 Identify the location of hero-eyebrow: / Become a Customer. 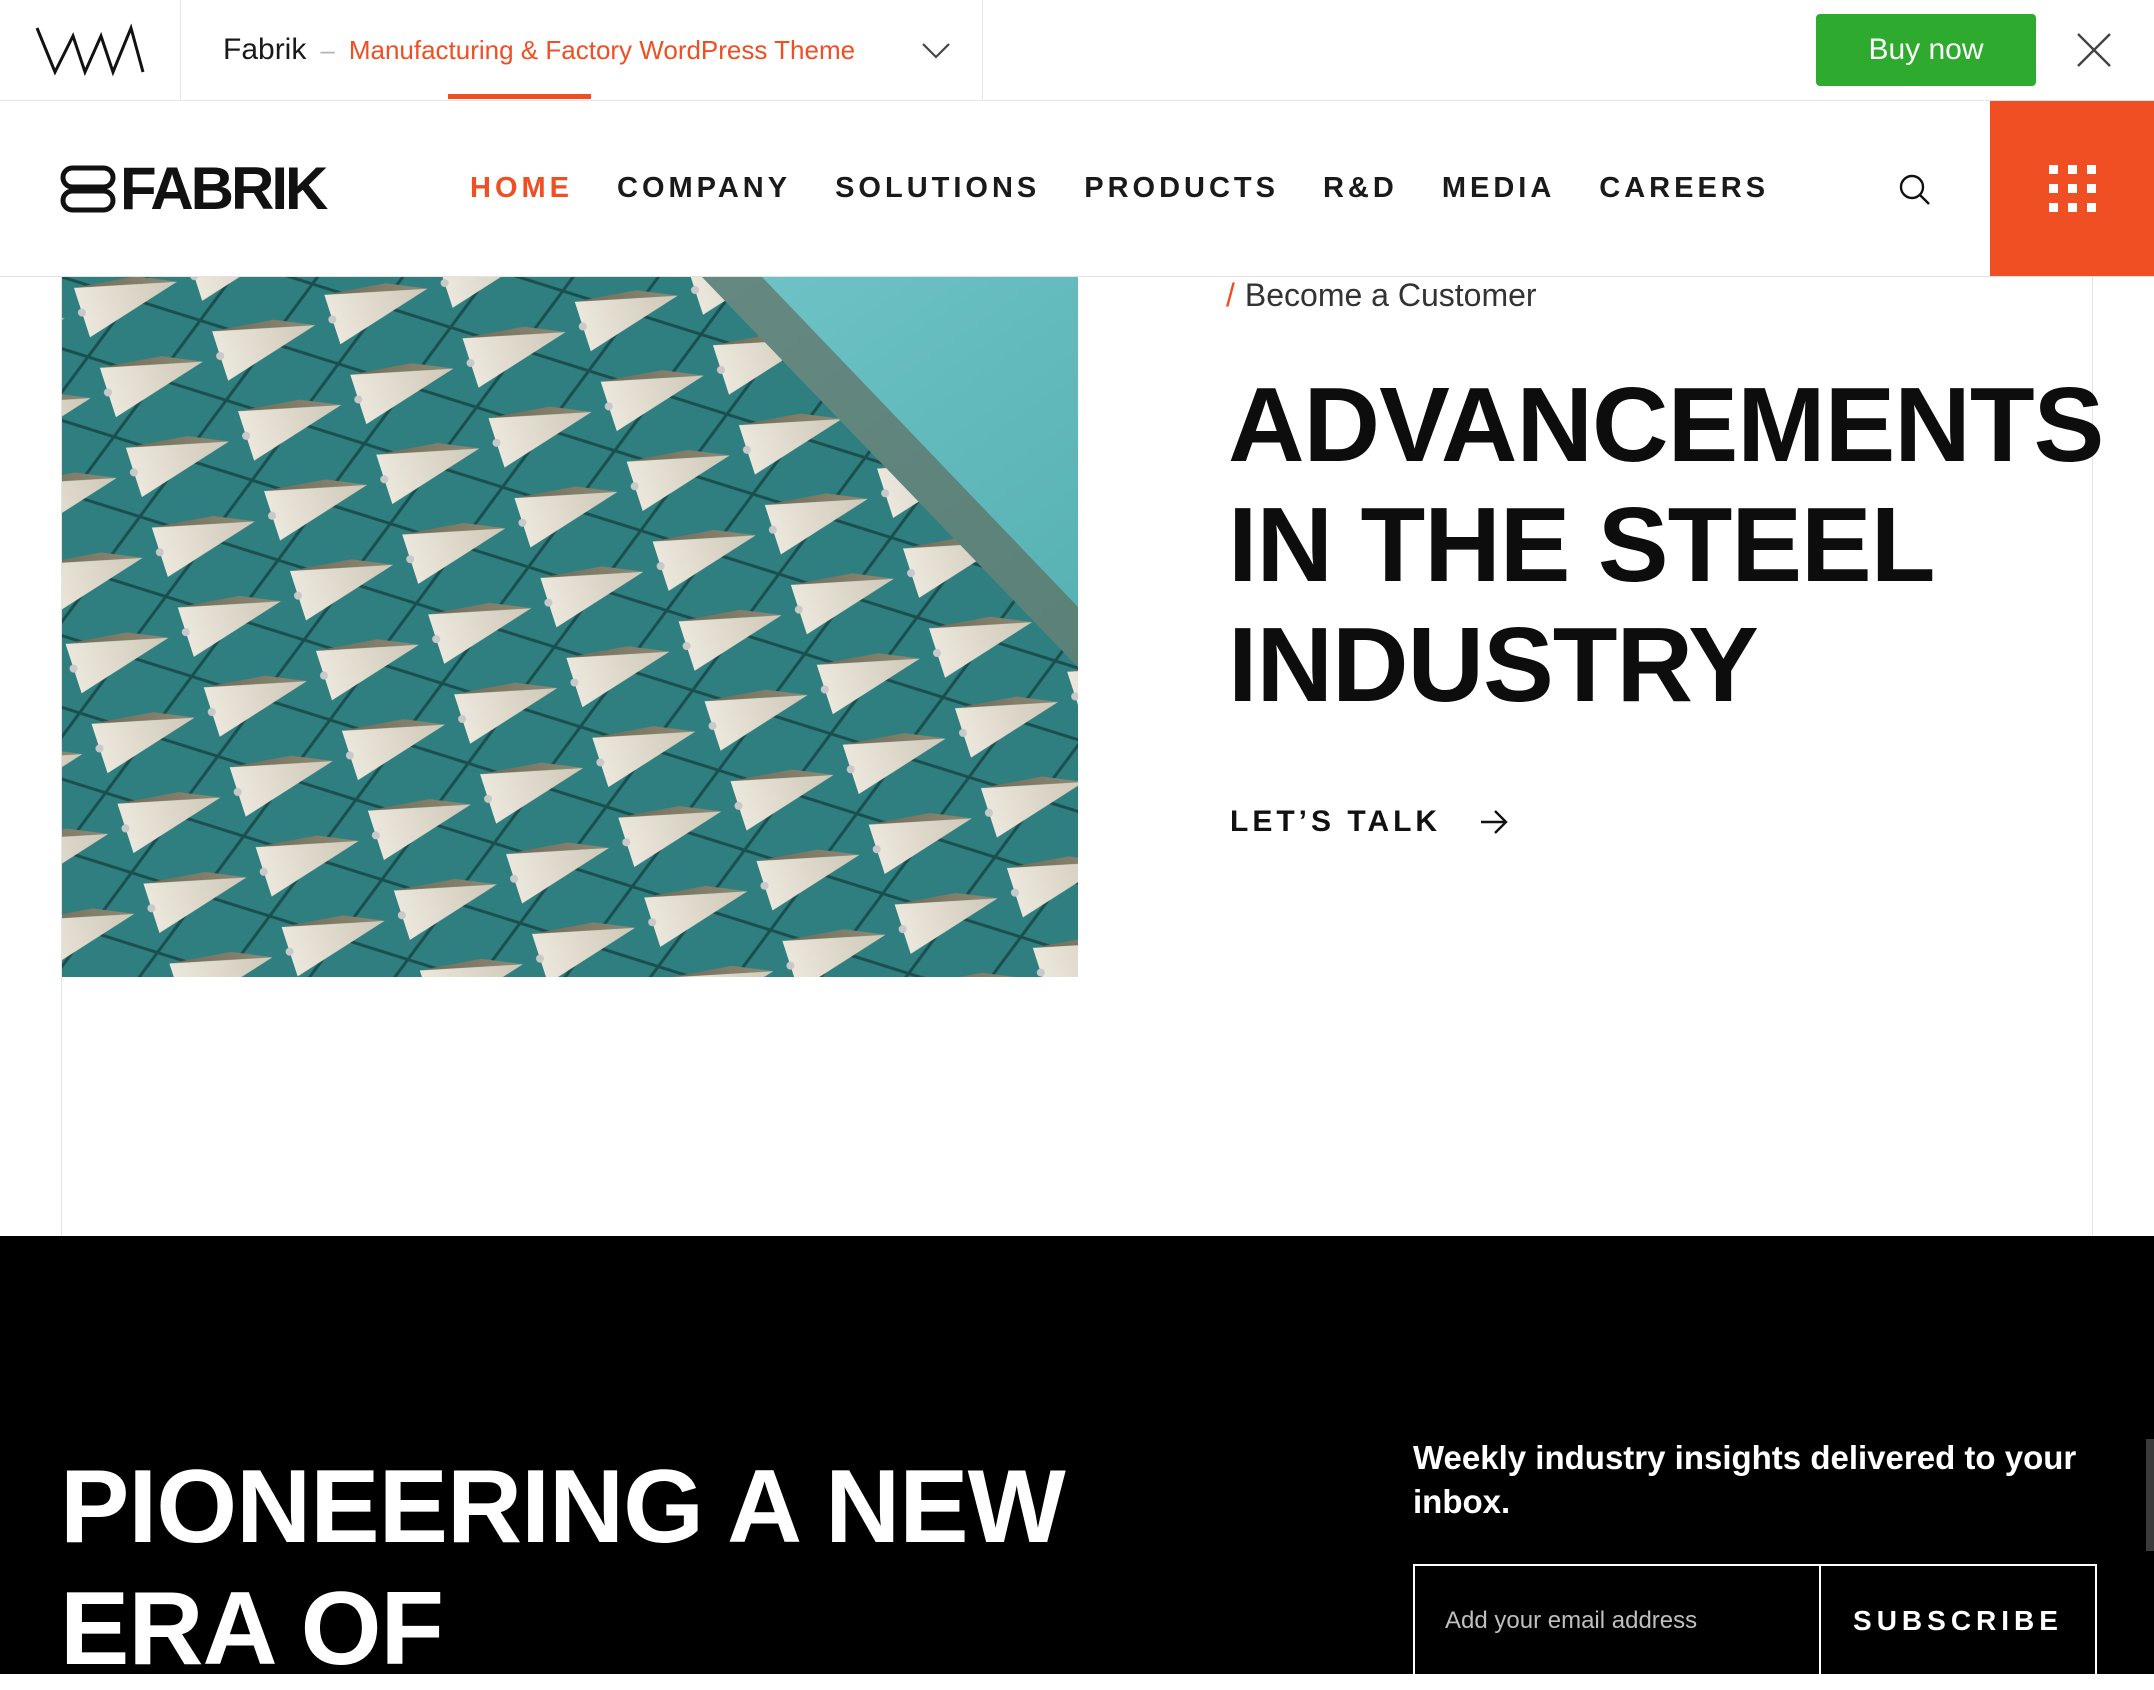
(1381, 295).